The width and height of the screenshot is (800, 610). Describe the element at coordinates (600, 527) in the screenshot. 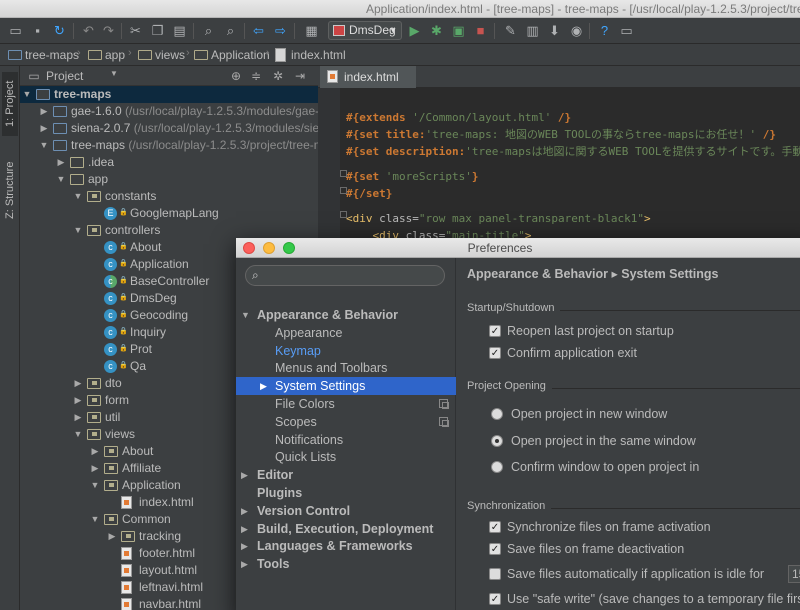

I see `sync-on-activation-checkbox: ✓ Synchronize files on frame activation` at that location.